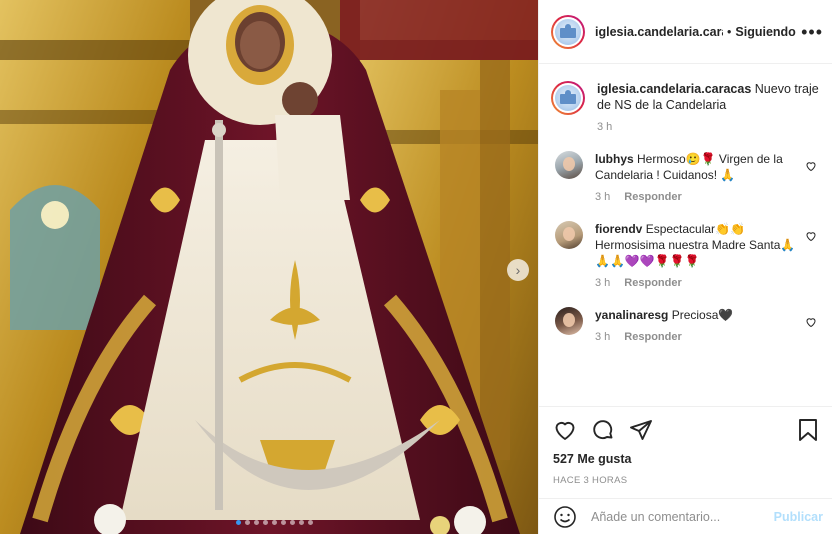  What do you see at coordinates (808, 430) in the screenshot?
I see `bookmark-icon` at bounding box center [808, 430].